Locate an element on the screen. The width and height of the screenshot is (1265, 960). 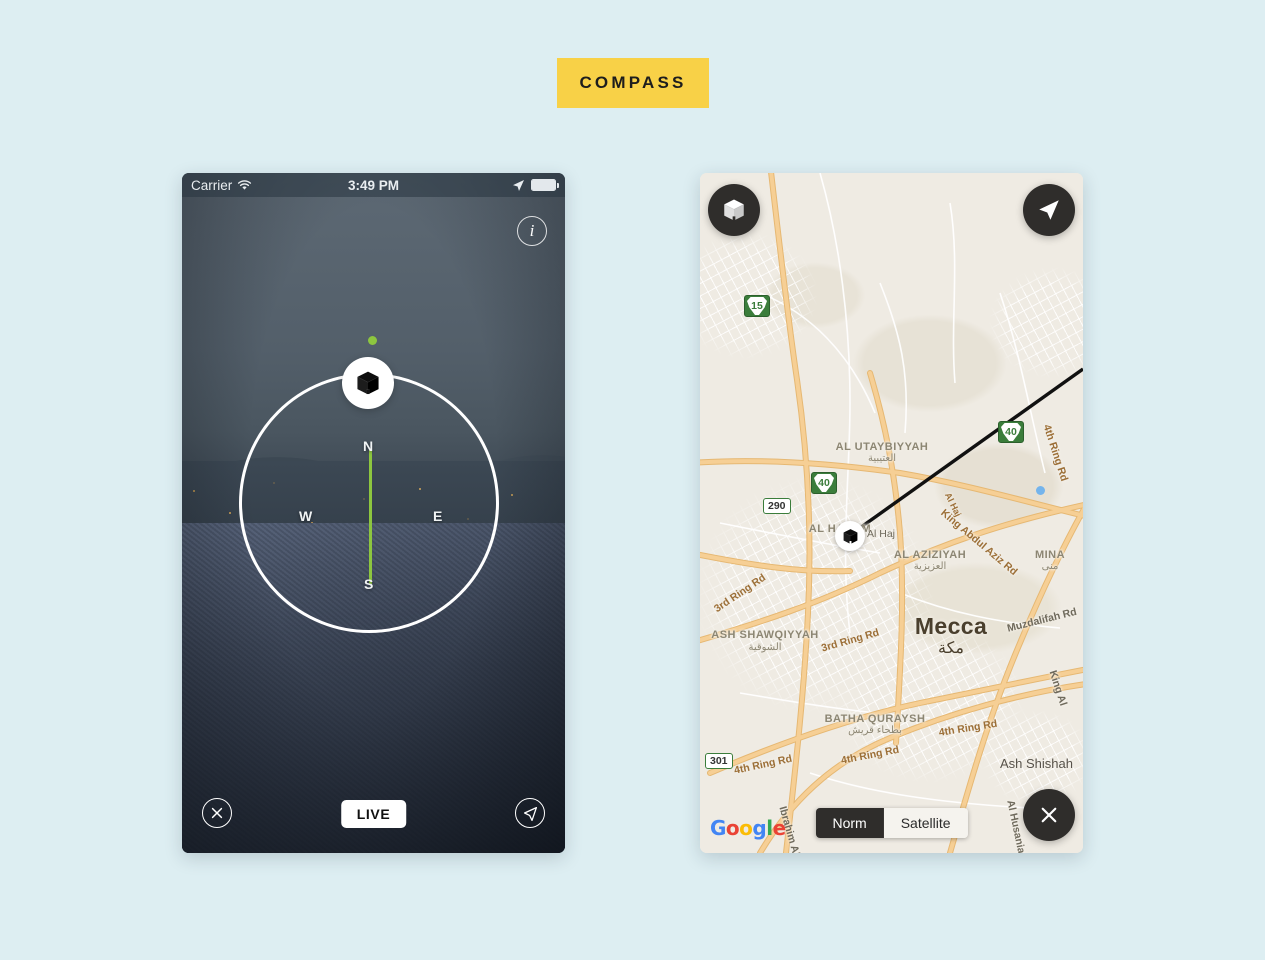
highway-shield: 301 is located at coordinates (719, 761).